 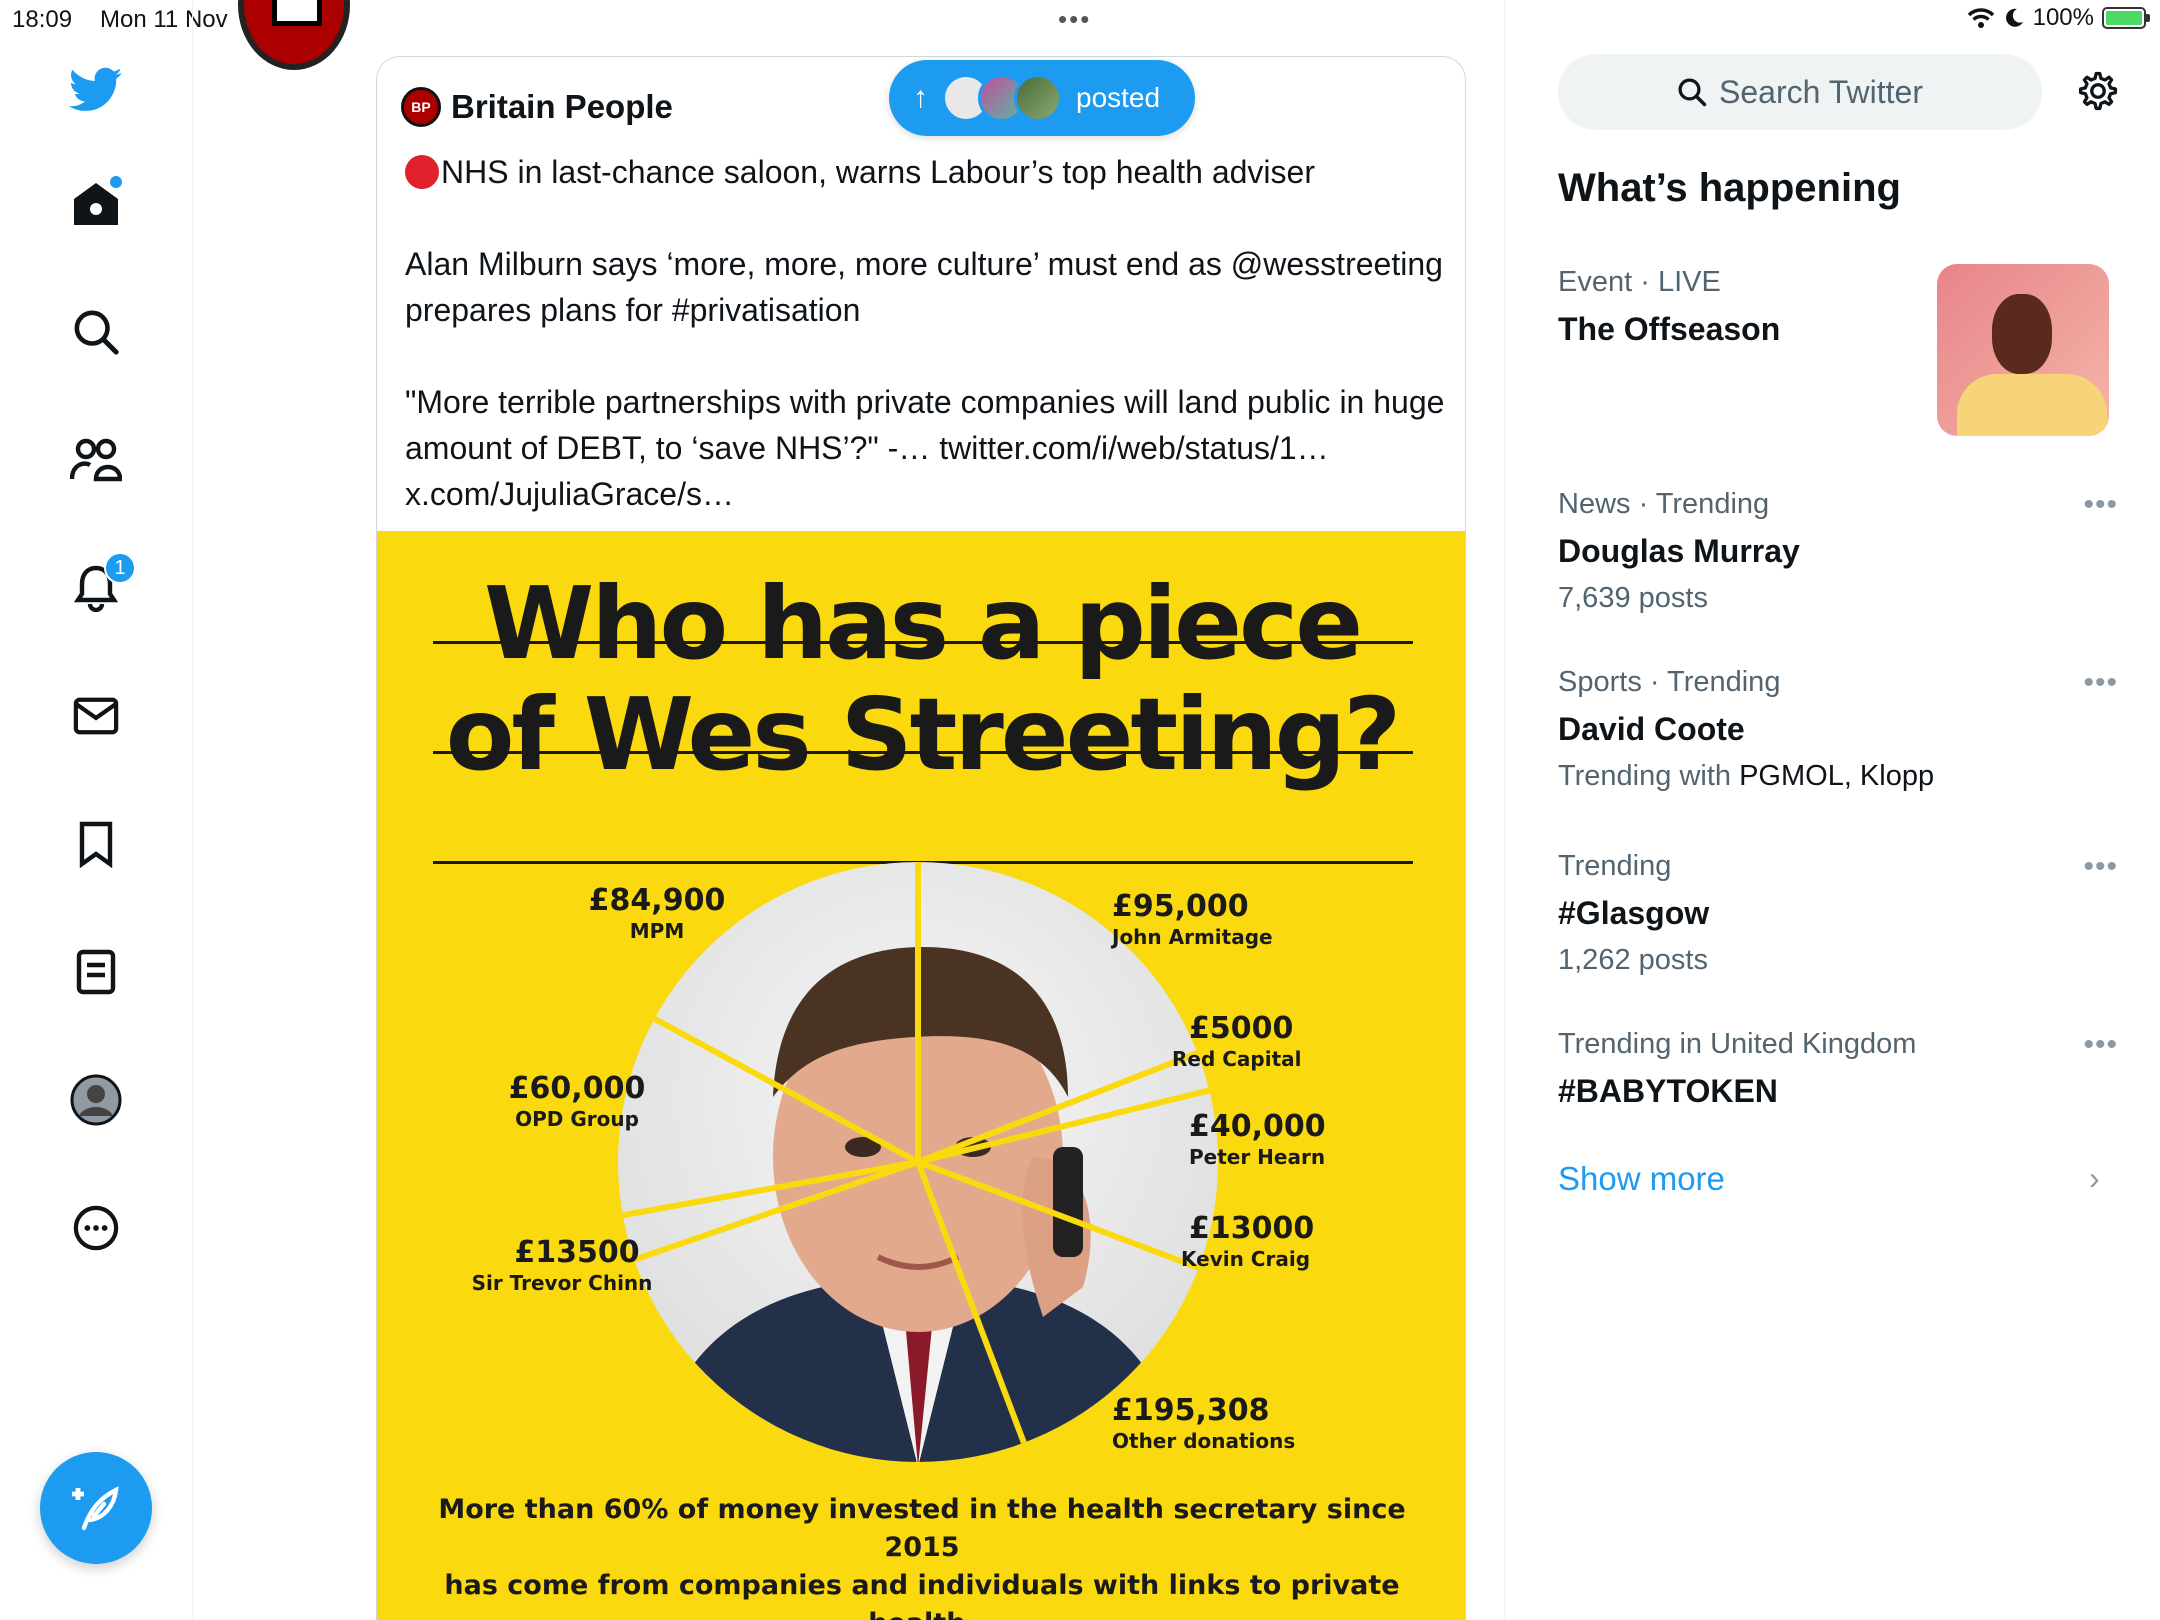 I want to click on poster-headline-line1: Who has a piece, so click(x=923, y=623).